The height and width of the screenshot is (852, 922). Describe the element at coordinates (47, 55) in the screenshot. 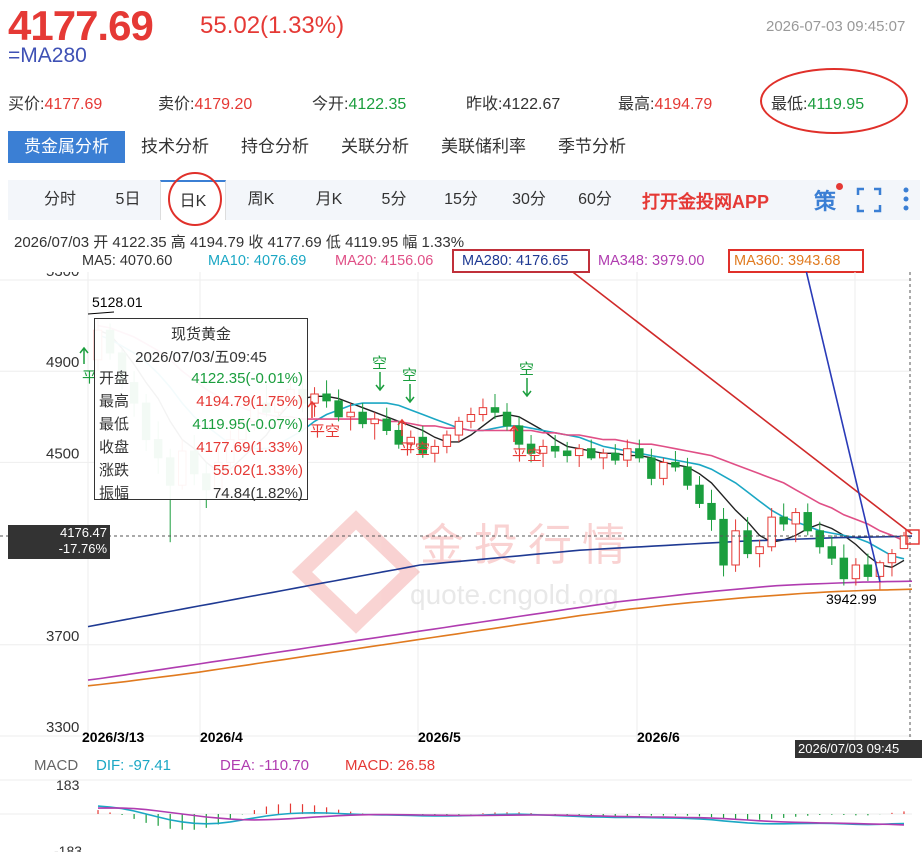

I see `ma-indicator-label: =MA280` at that location.